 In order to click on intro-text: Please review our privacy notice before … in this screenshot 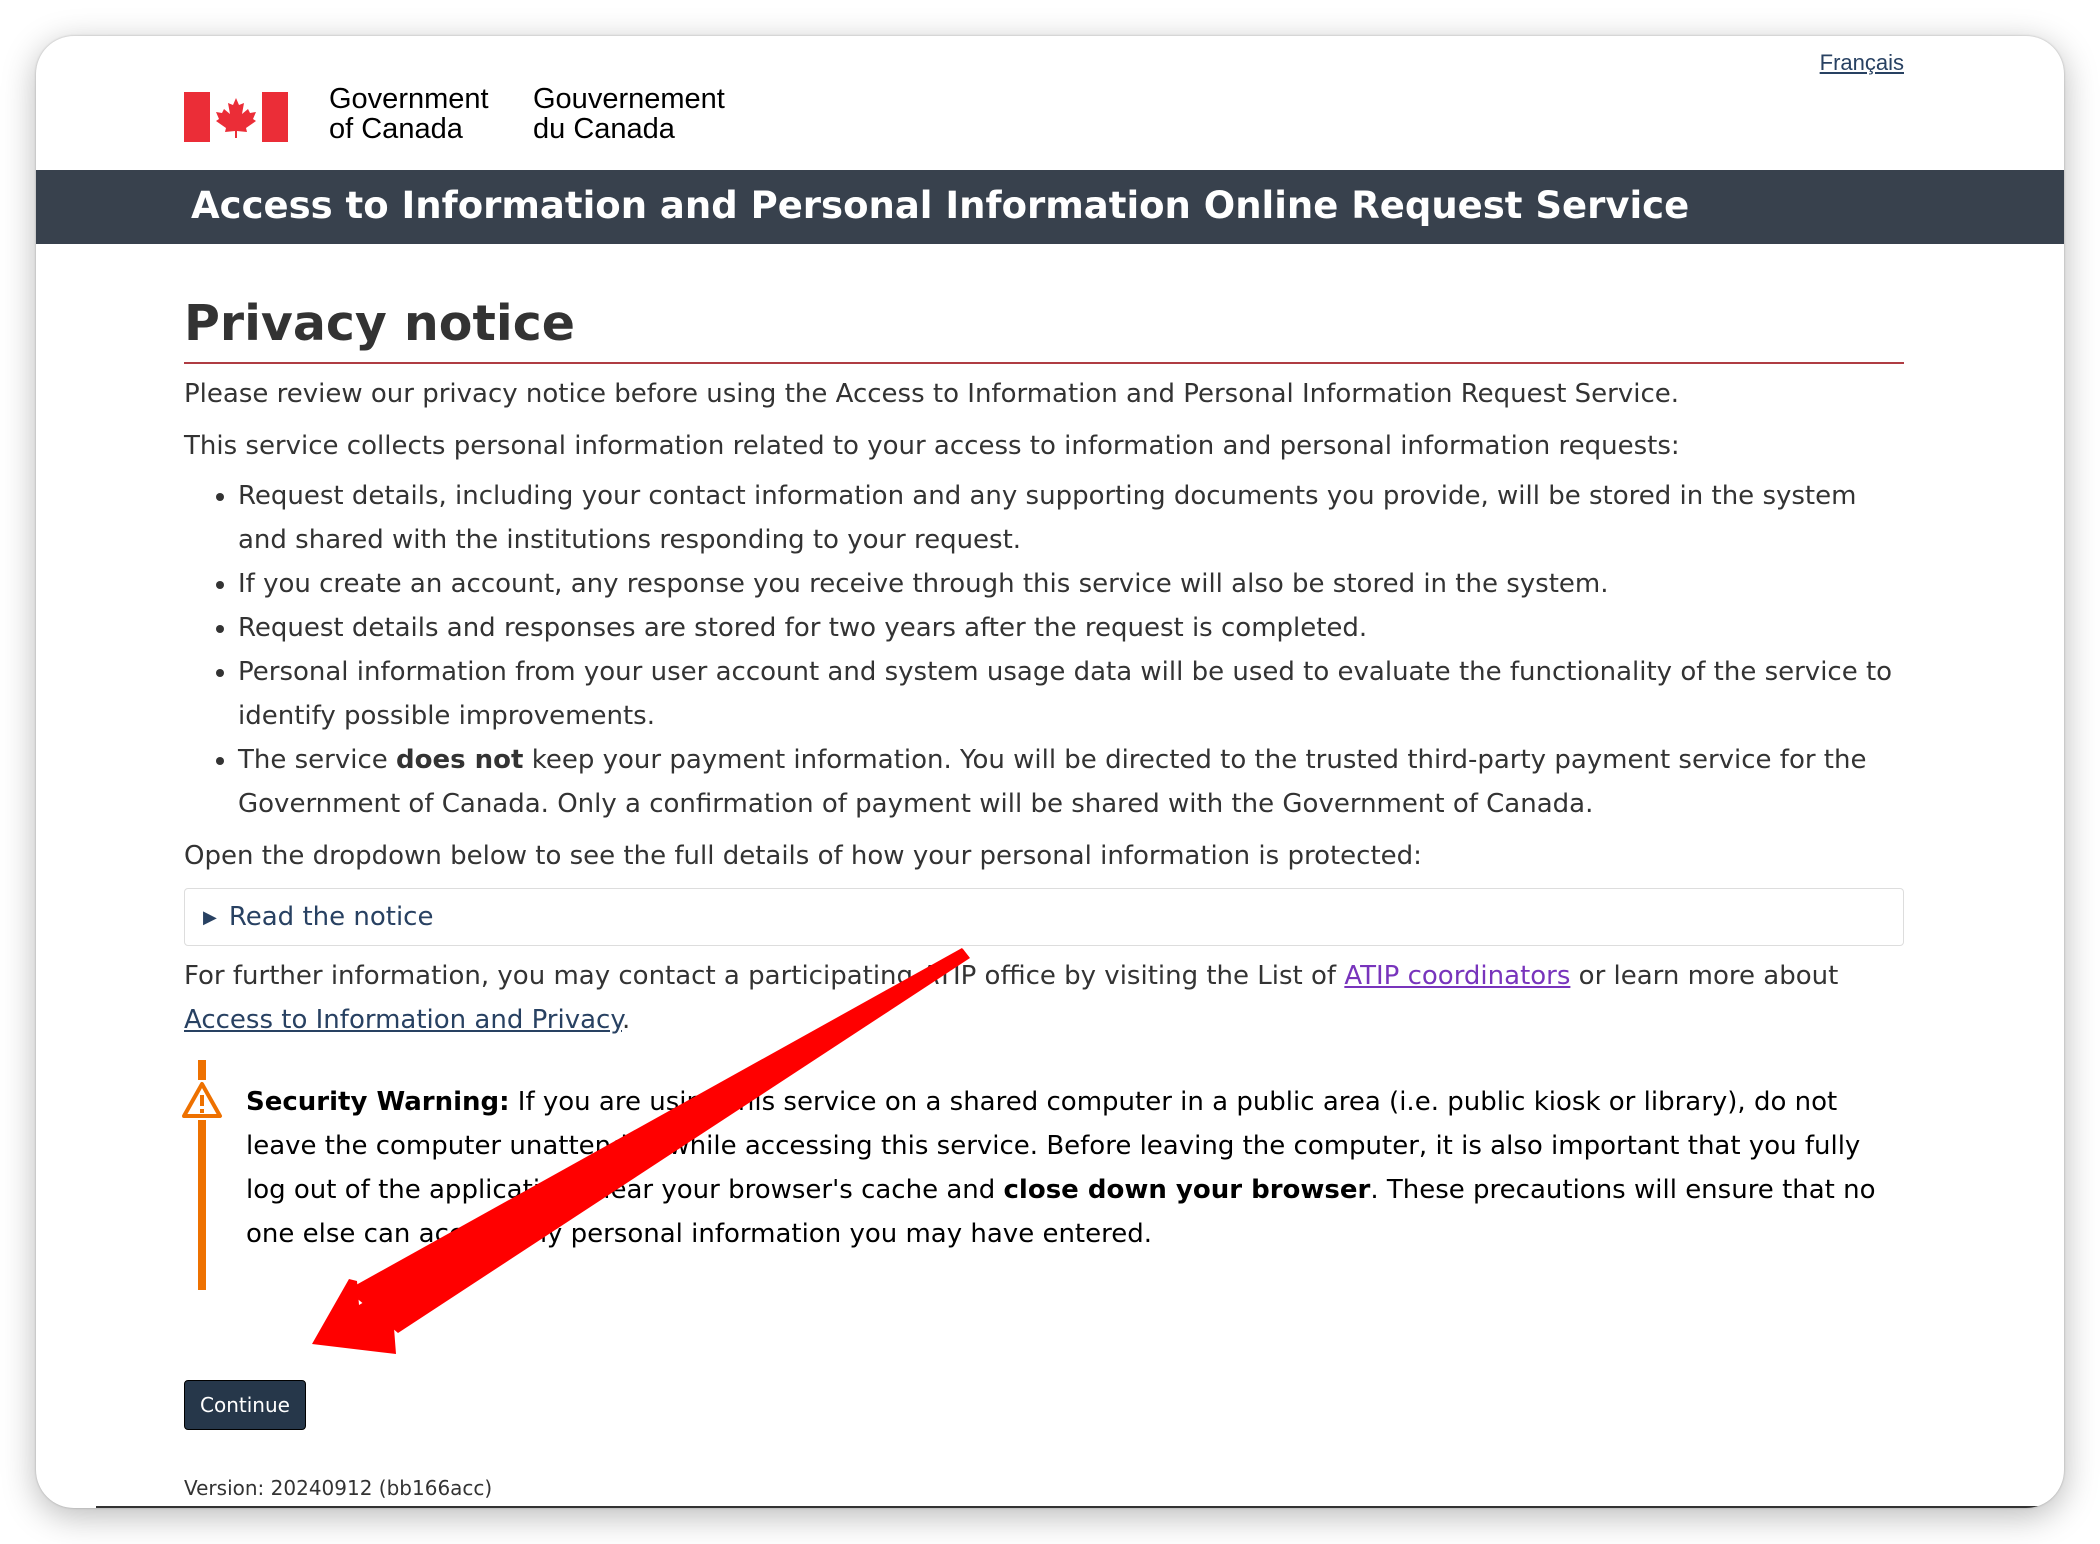, I will do `click(932, 394)`.